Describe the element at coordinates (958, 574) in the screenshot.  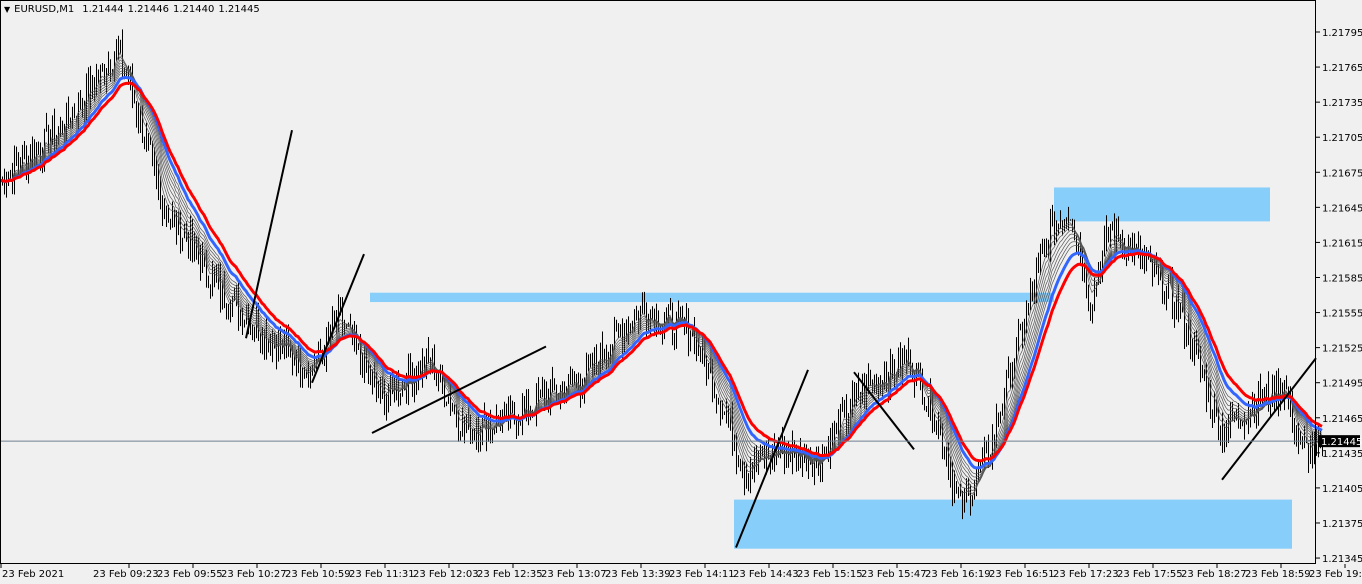
I see `x-tick-label: 23 Feb 16:19` at that location.